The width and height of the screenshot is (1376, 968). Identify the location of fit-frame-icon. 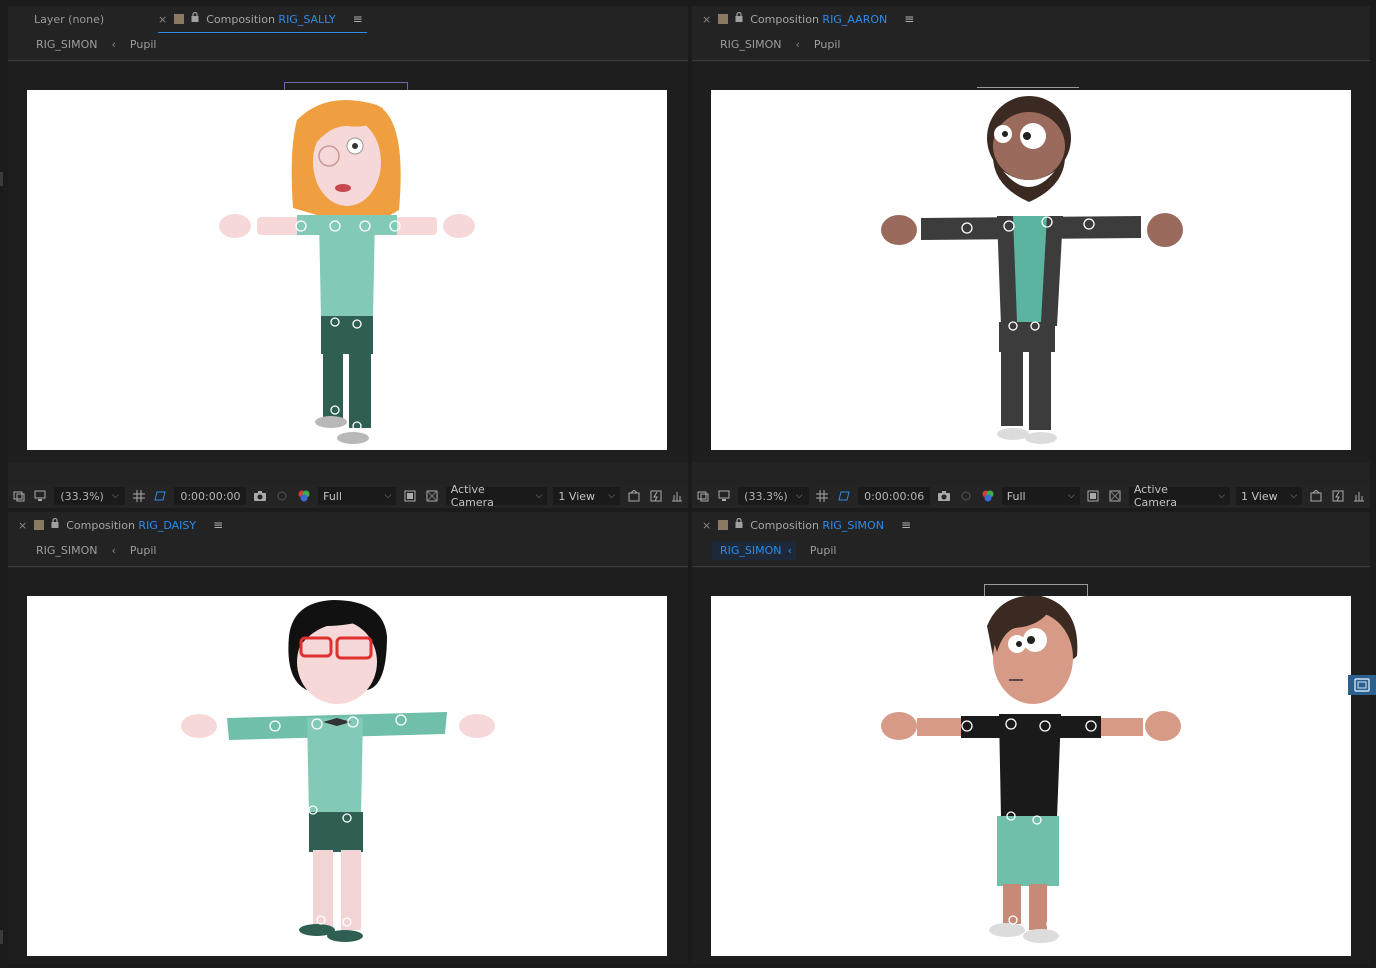
(1362, 685).